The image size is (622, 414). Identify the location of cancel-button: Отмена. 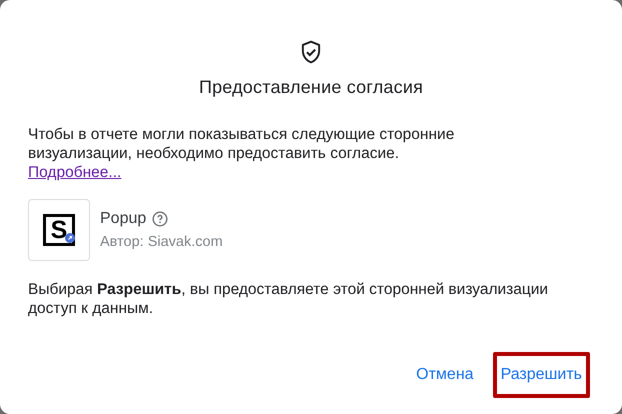
(445, 375).